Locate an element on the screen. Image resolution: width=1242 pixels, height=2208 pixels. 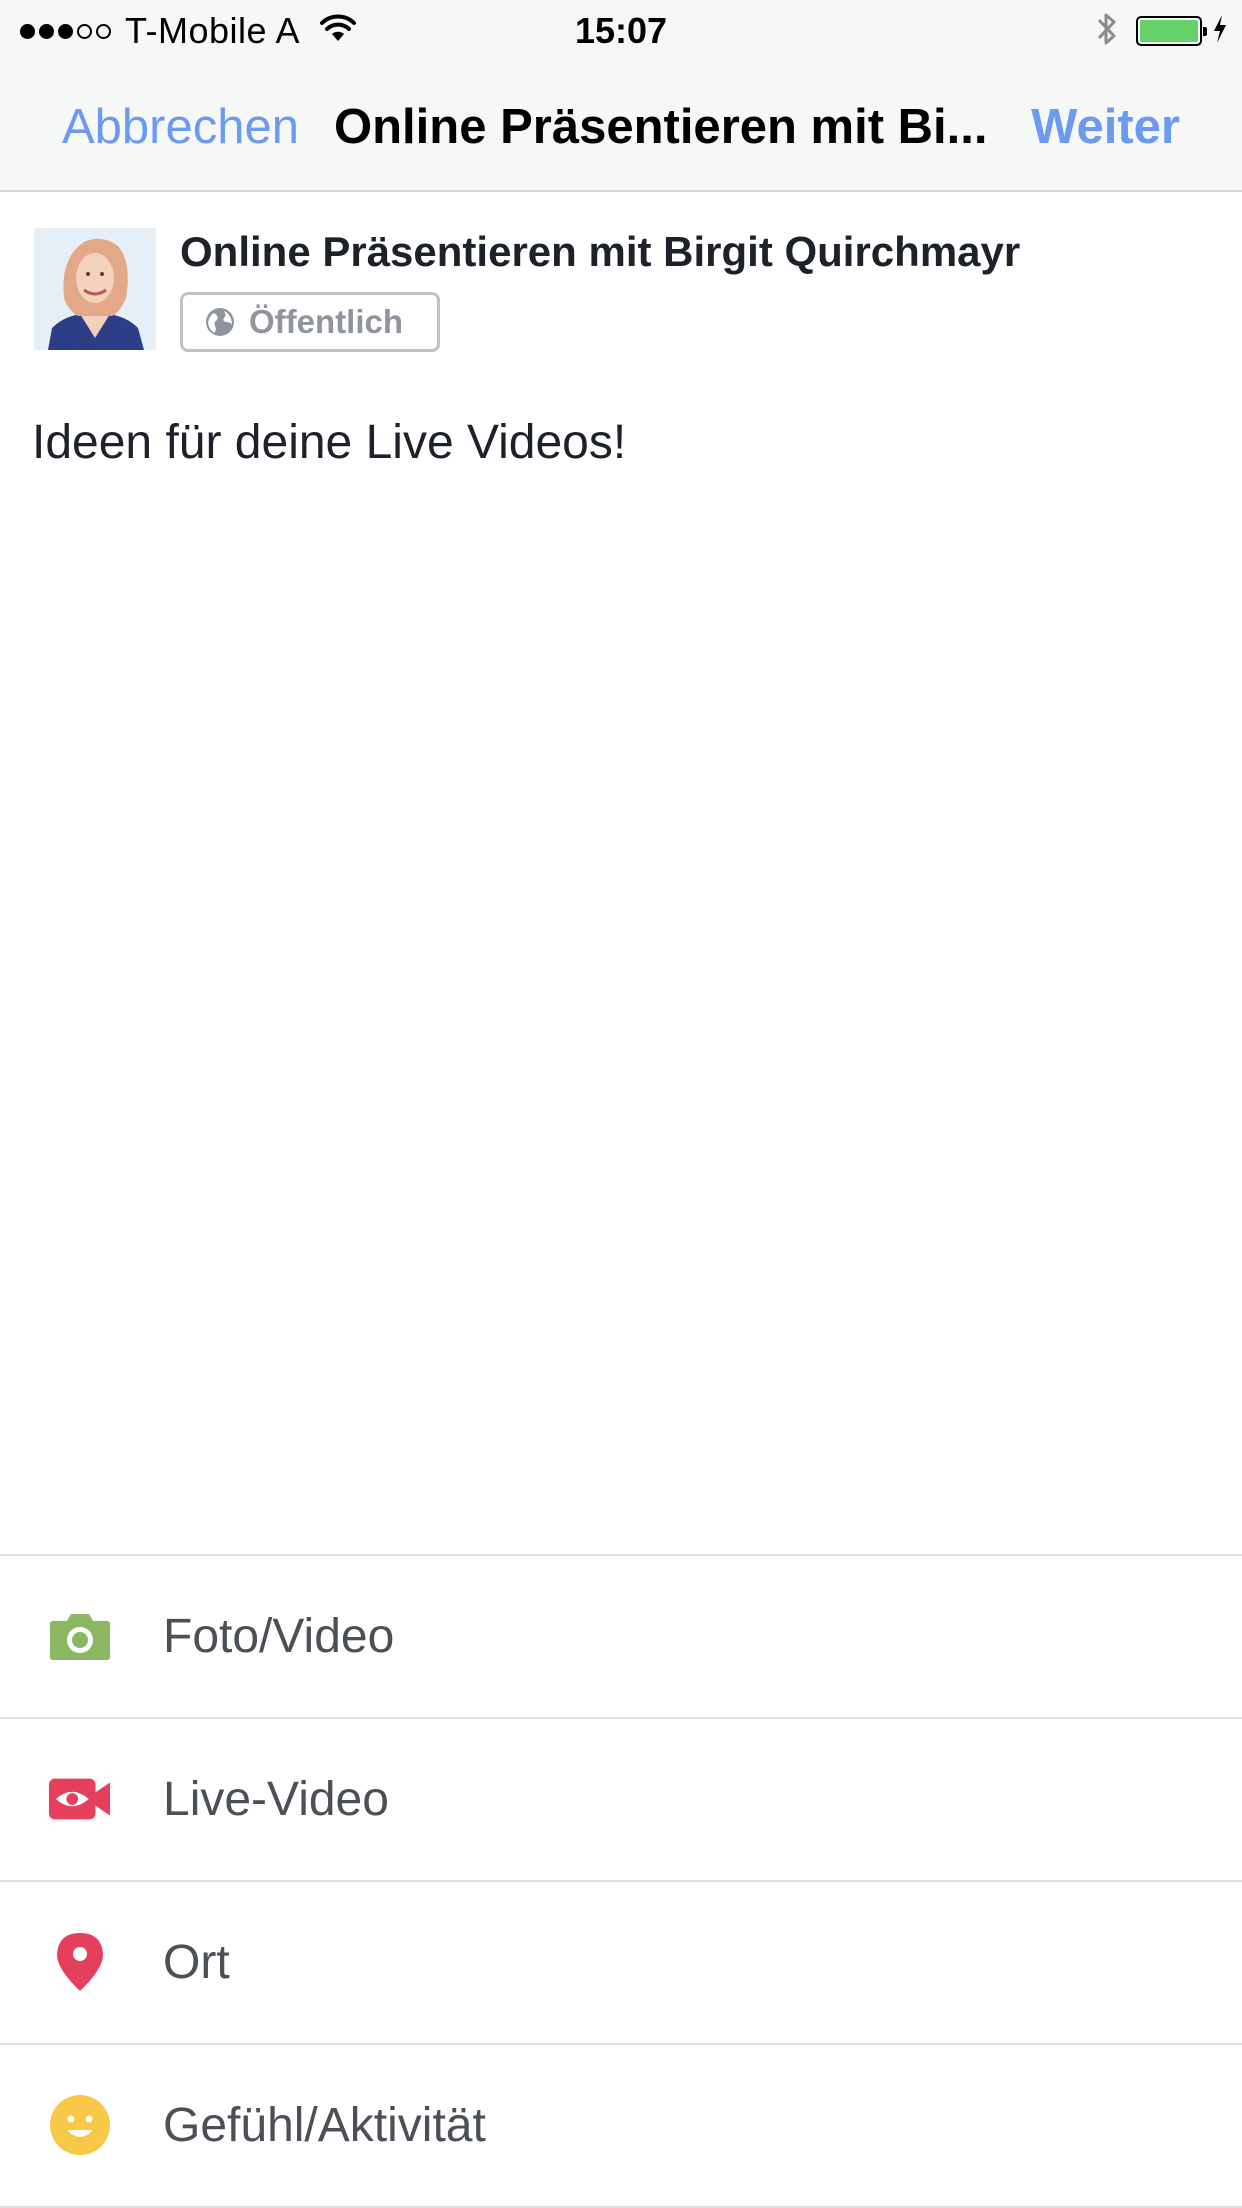
battery-tip is located at coordinates (1205, 31).